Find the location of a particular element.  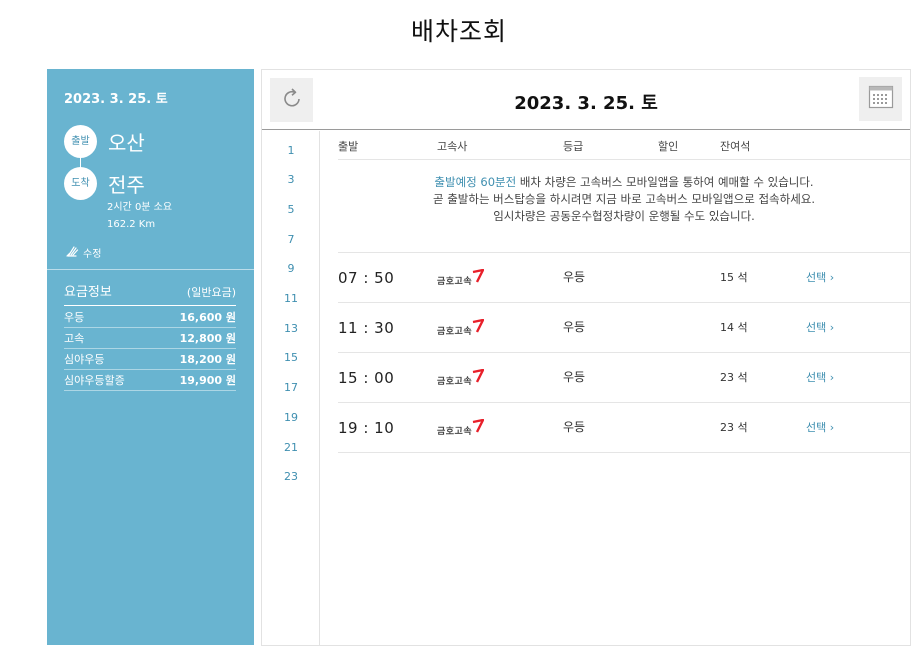

col-company: 고속사 is located at coordinates (452, 146).